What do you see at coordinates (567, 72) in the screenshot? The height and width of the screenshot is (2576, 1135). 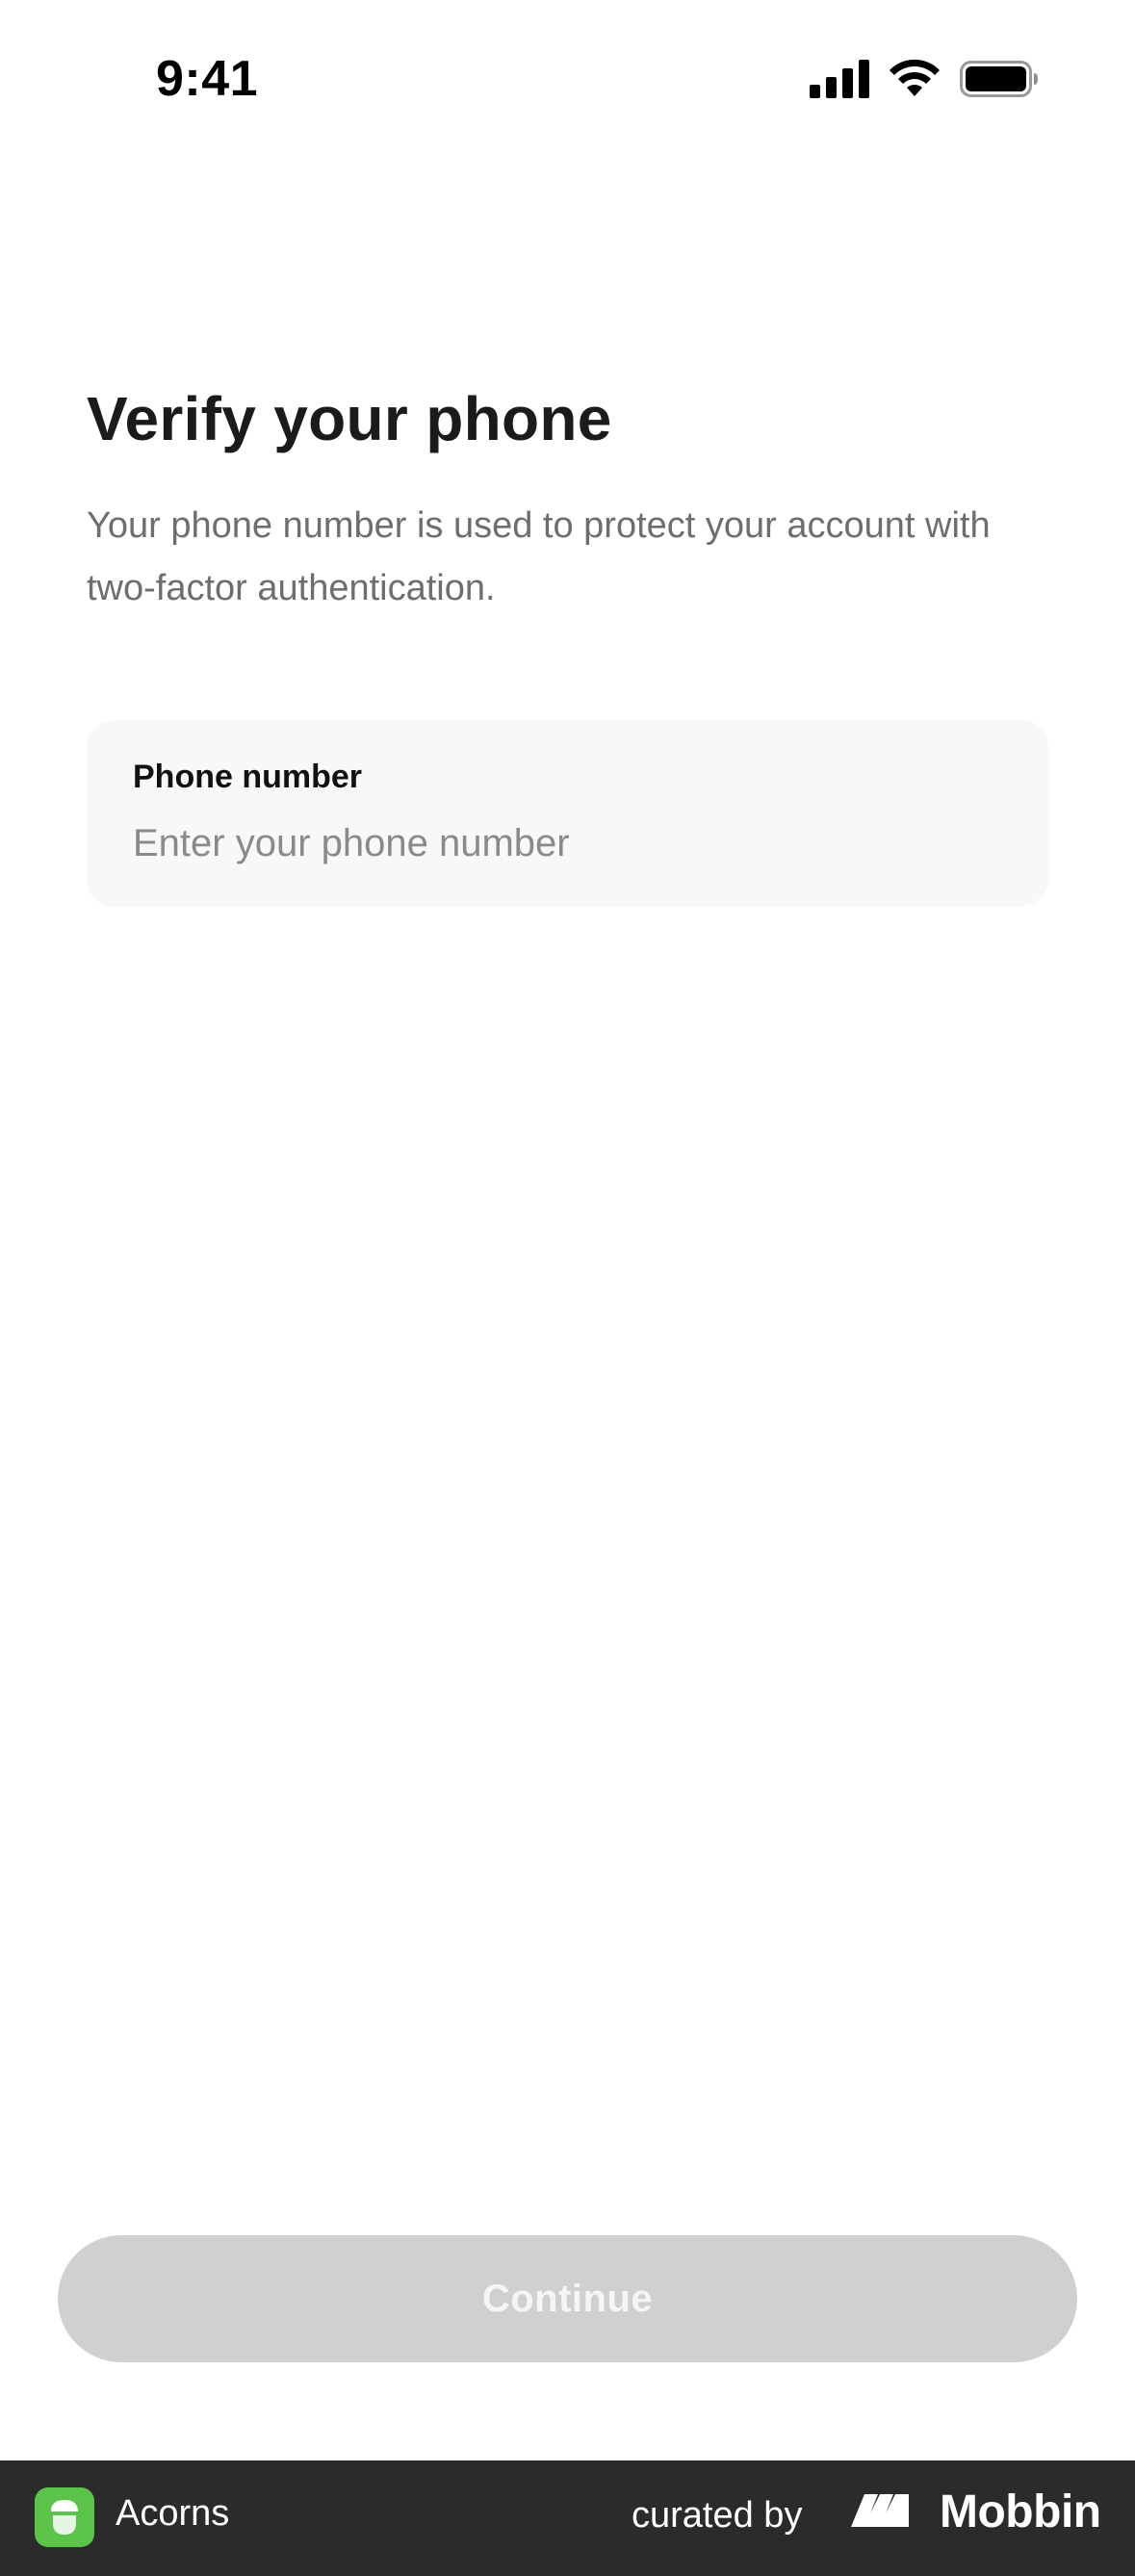 I see `status-bar: 9:41` at bounding box center [567, 72].